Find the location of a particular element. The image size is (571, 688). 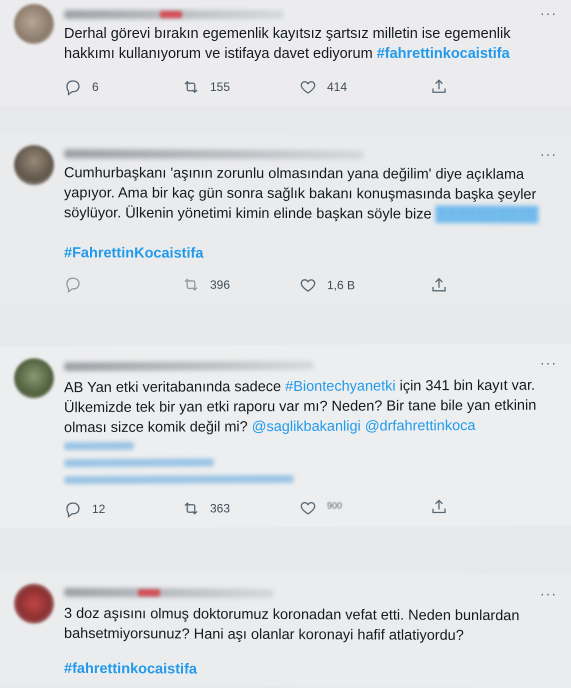

hashtag-link: #FahrettinKocaistifa is located at coordinates (133, 253).